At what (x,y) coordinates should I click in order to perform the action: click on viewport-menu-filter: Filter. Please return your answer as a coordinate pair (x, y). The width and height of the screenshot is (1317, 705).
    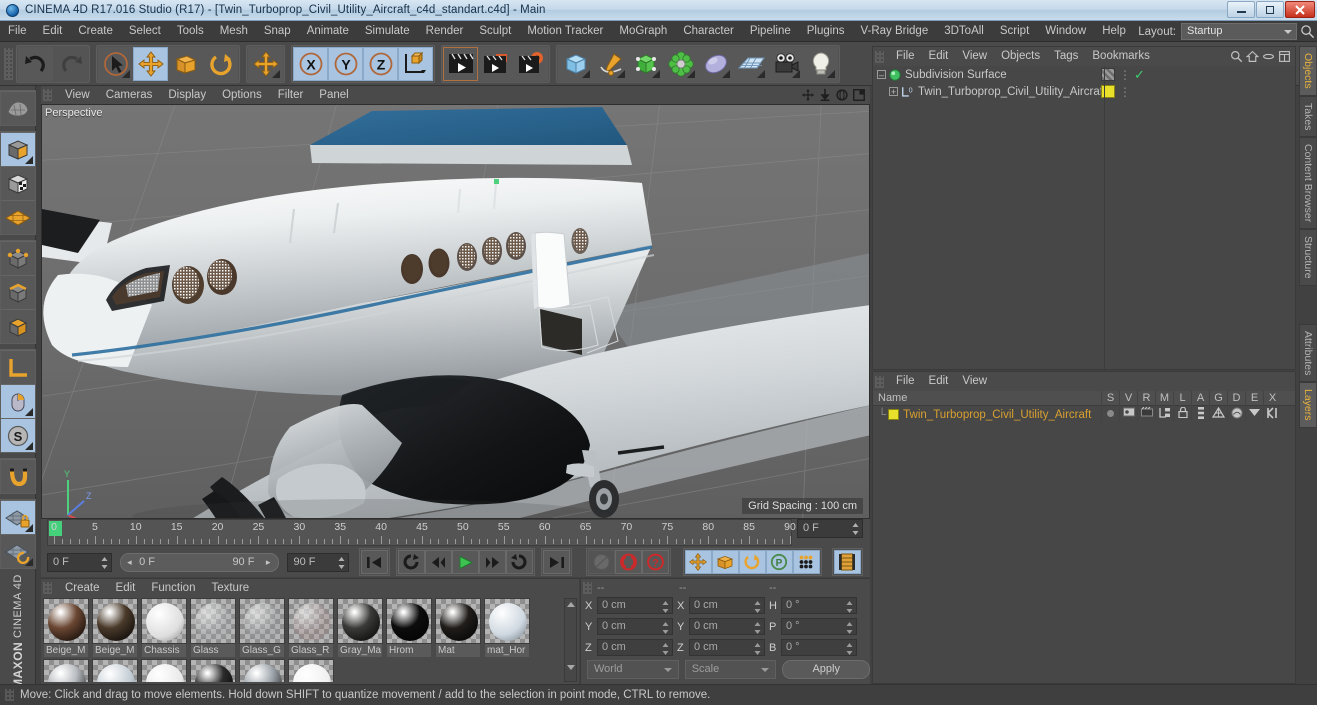
    Looking at the image, I should click on (291, 95).